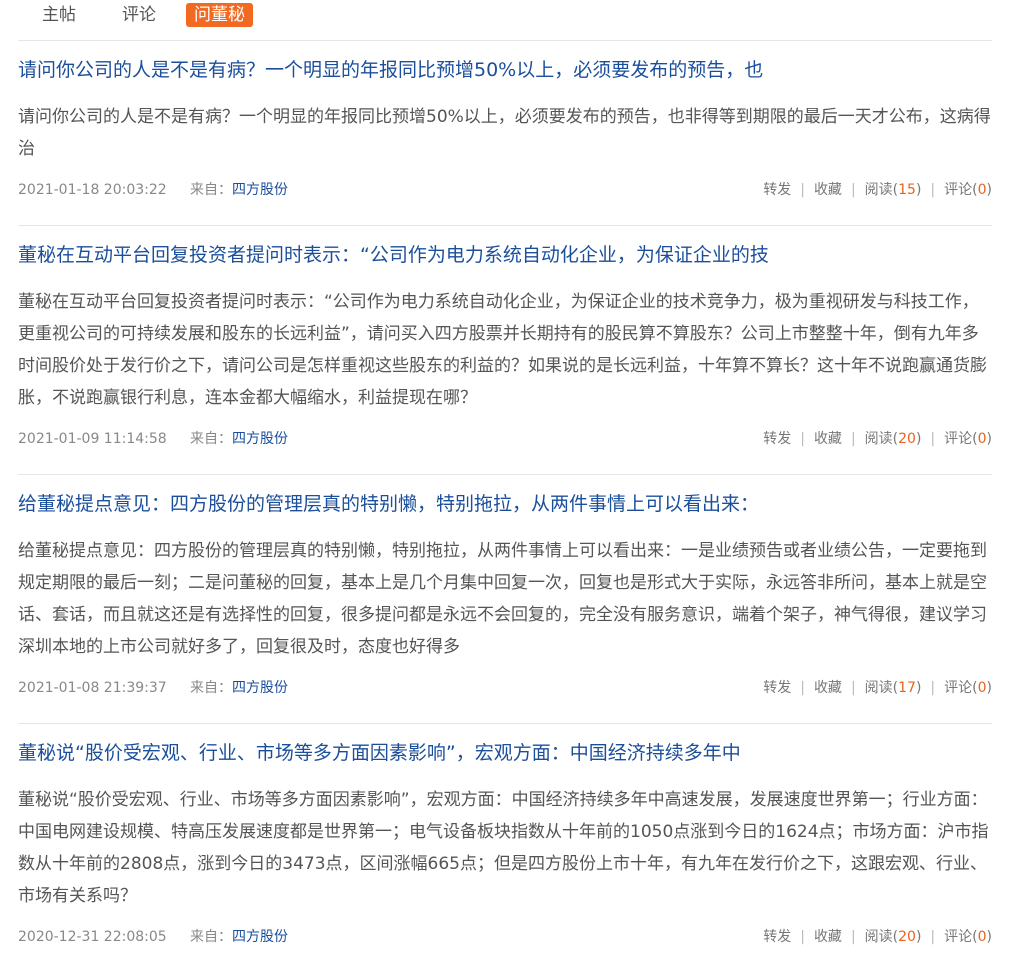  What do you see at coordinates (907, 688) in the screenshot?
I see `read-count-value: 17` at bounding box center [907, 688].